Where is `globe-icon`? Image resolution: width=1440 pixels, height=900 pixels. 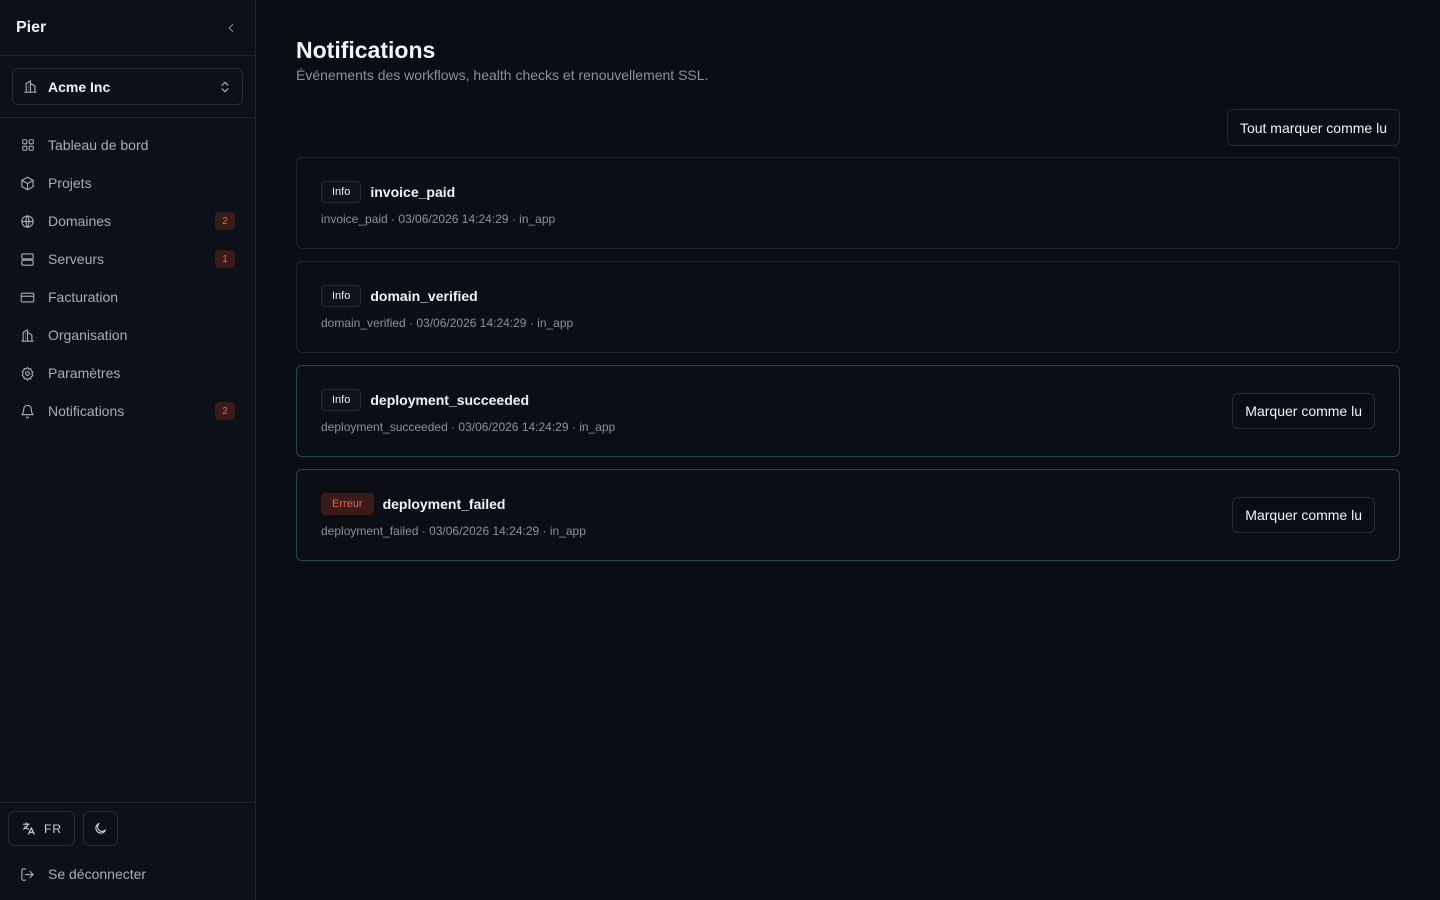 globe-icon is located at coordinates (27, 221).